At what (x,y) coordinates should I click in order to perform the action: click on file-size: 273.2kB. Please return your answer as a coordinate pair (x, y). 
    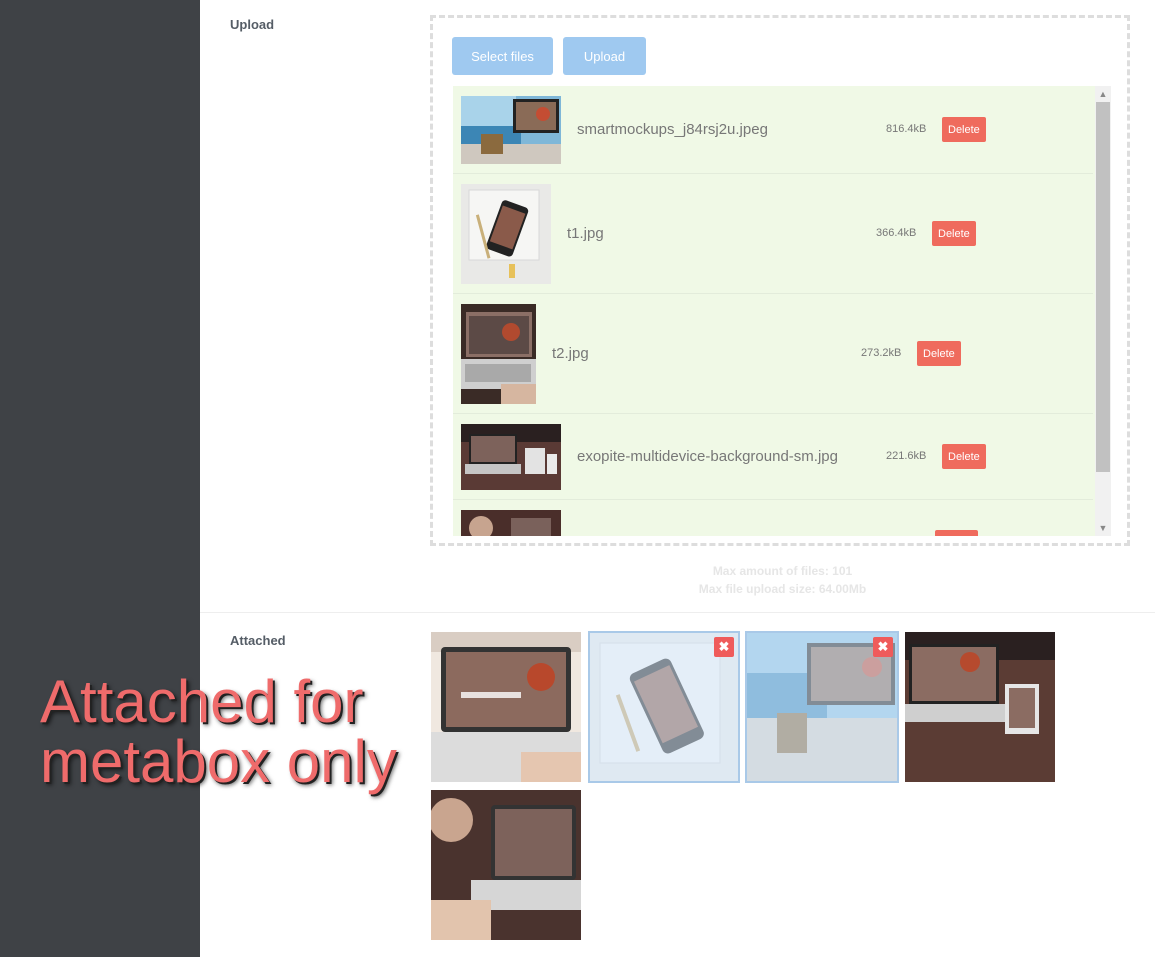
    Looking at the image, I should click on (881, 353).